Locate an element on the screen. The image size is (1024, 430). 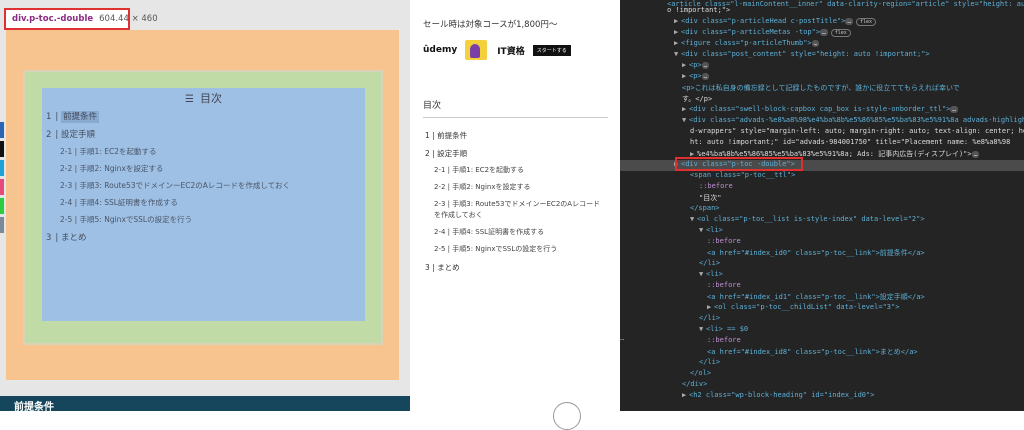
dom-node-line: <span class="p-toc__ttl"> is located at coordinates (822, 176).